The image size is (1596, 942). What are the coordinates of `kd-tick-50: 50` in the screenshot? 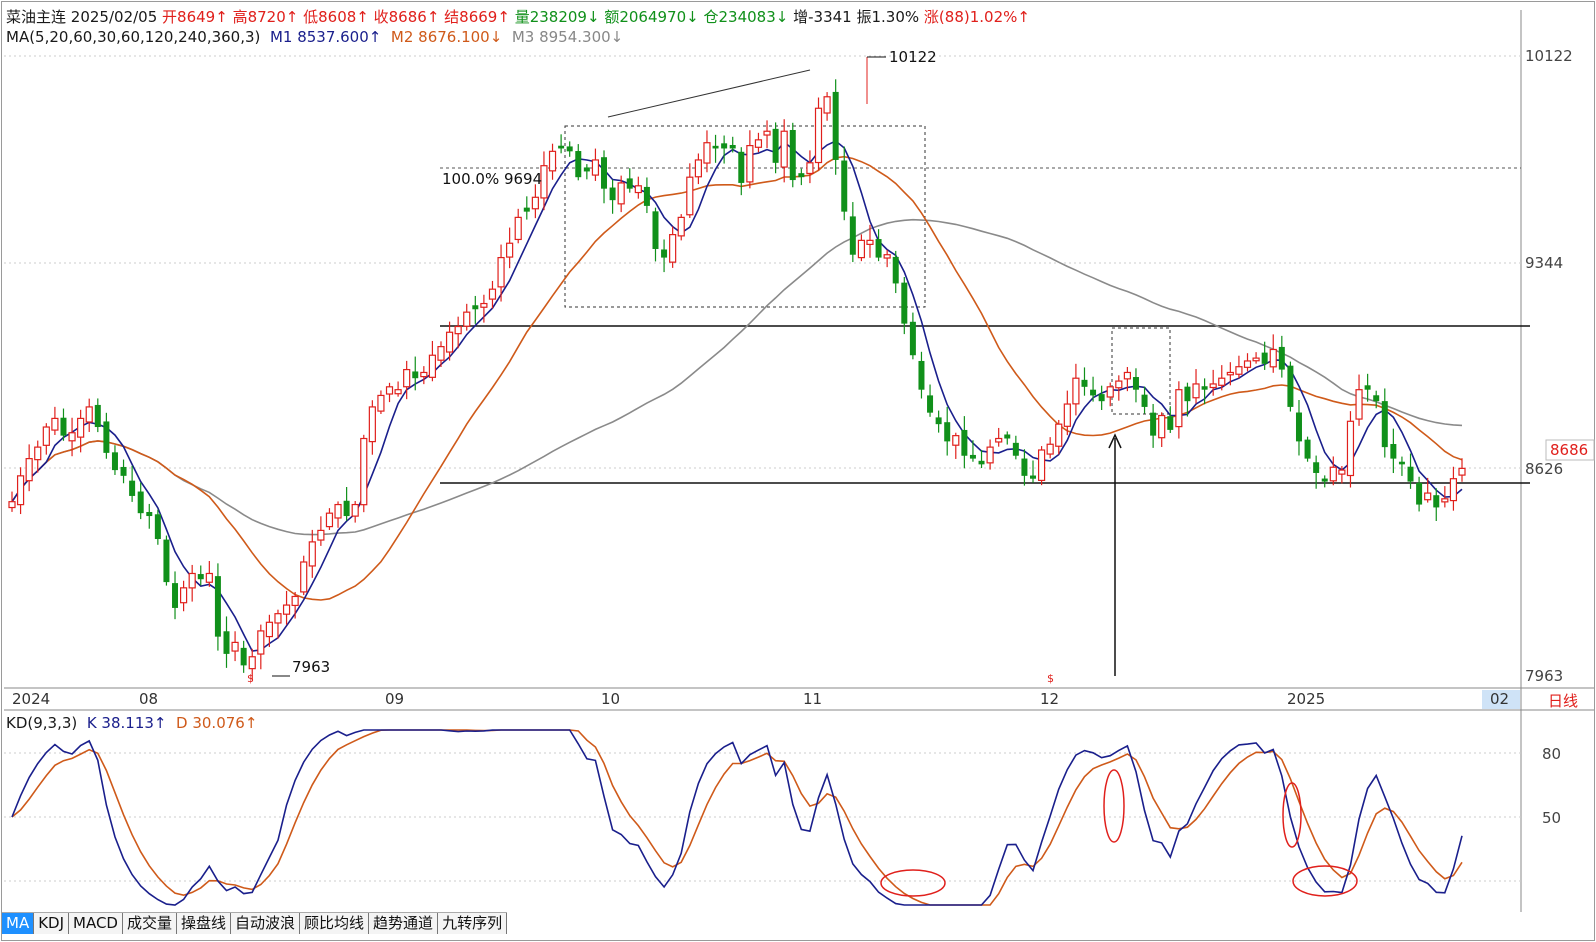 It's located at (1552, 818).